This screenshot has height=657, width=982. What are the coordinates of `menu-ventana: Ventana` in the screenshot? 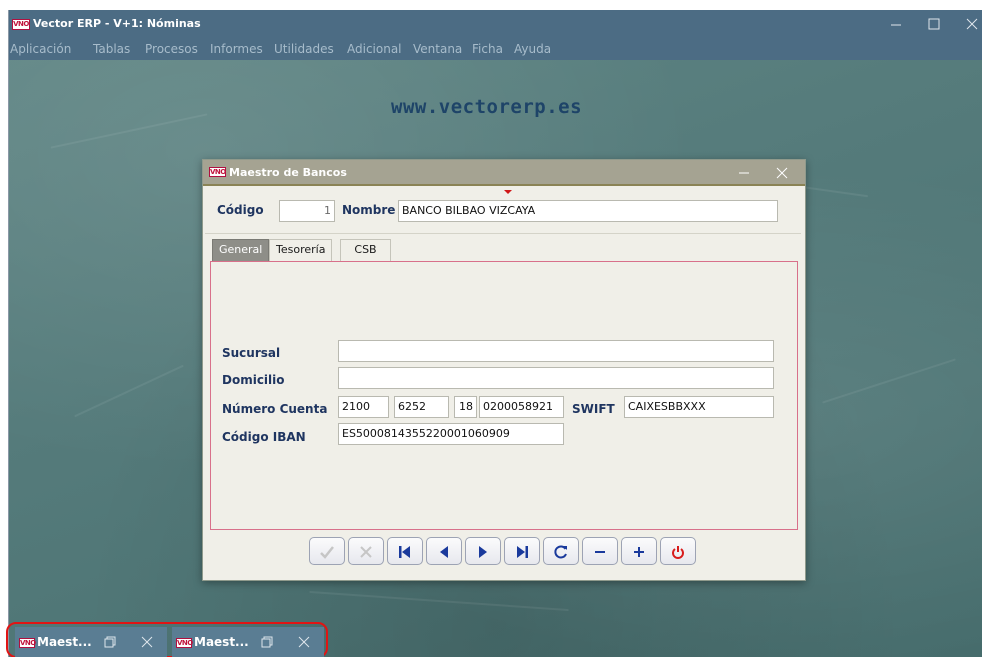 It's located at (437, 49).